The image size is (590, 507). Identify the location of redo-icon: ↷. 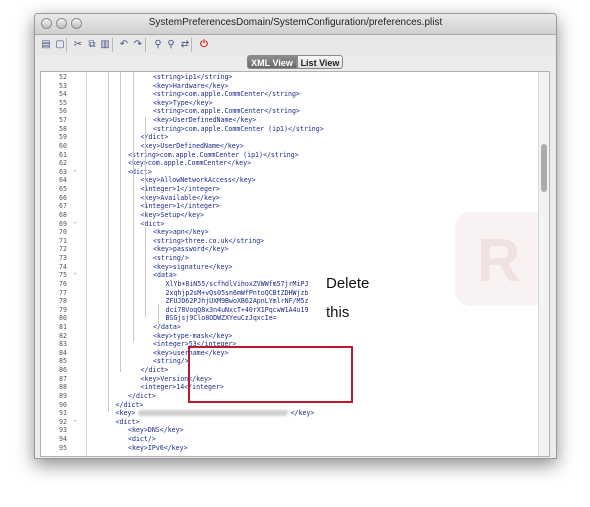
(138, 45).